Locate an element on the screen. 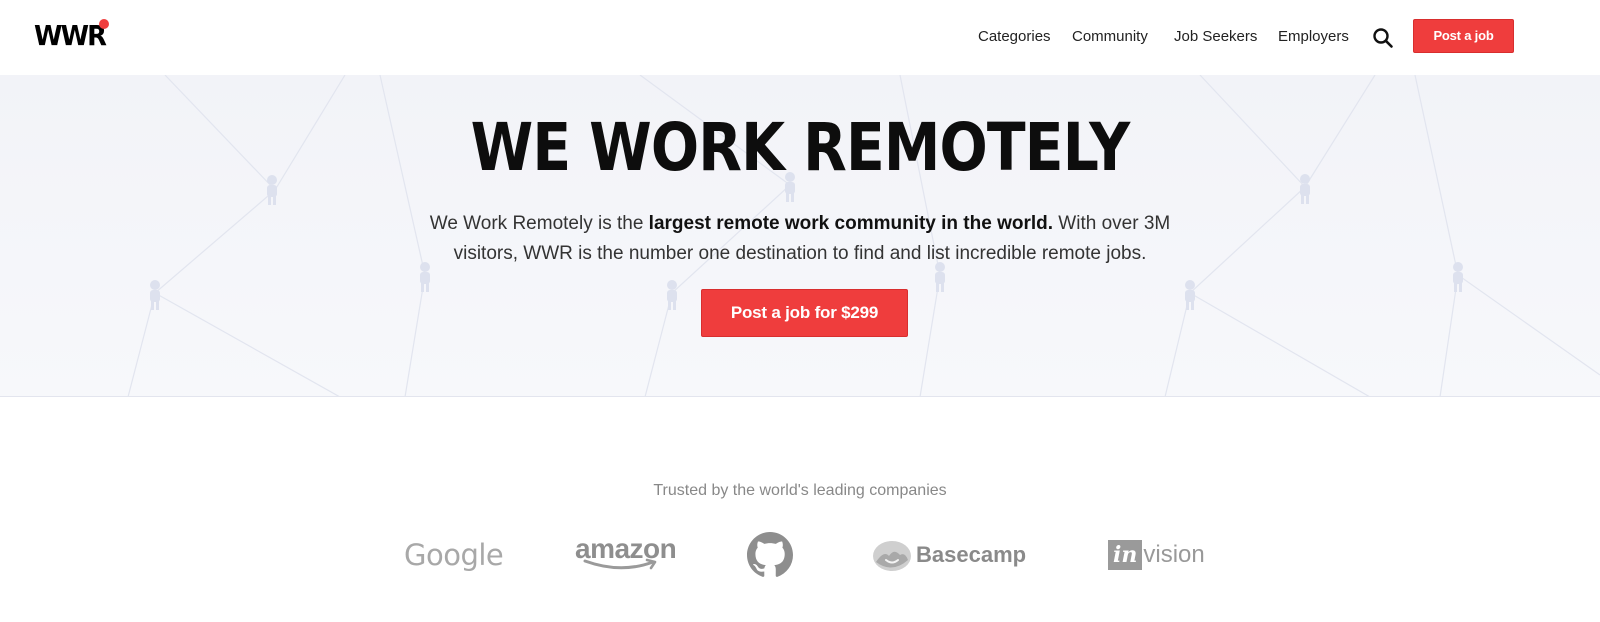 This screenshot has height=622, width=1600. github-icon is located at coordinates (770, 554).